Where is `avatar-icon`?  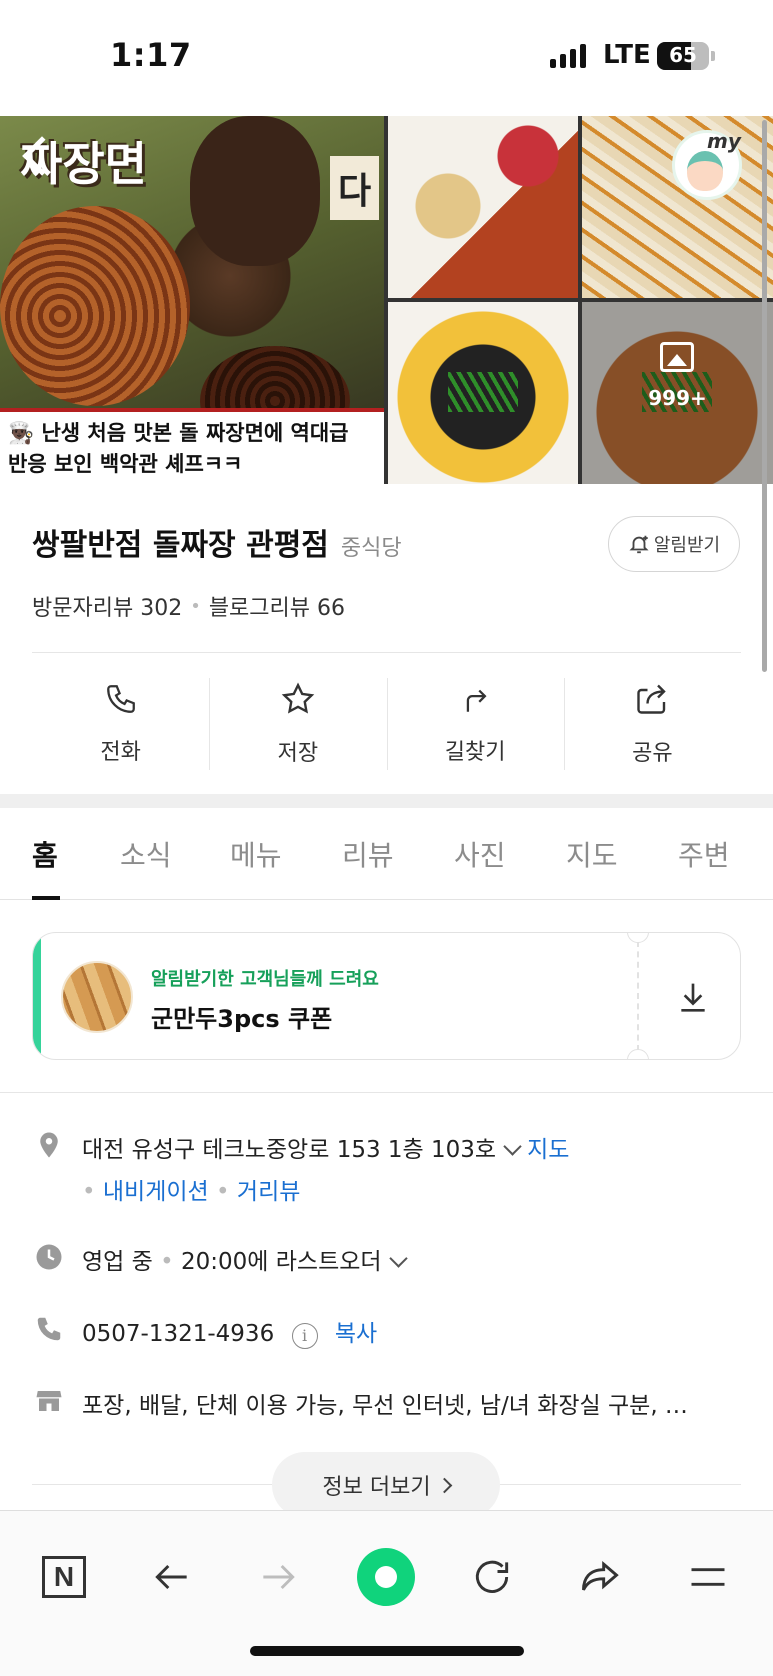
avatar-icon is located at coordinates (705, 171).